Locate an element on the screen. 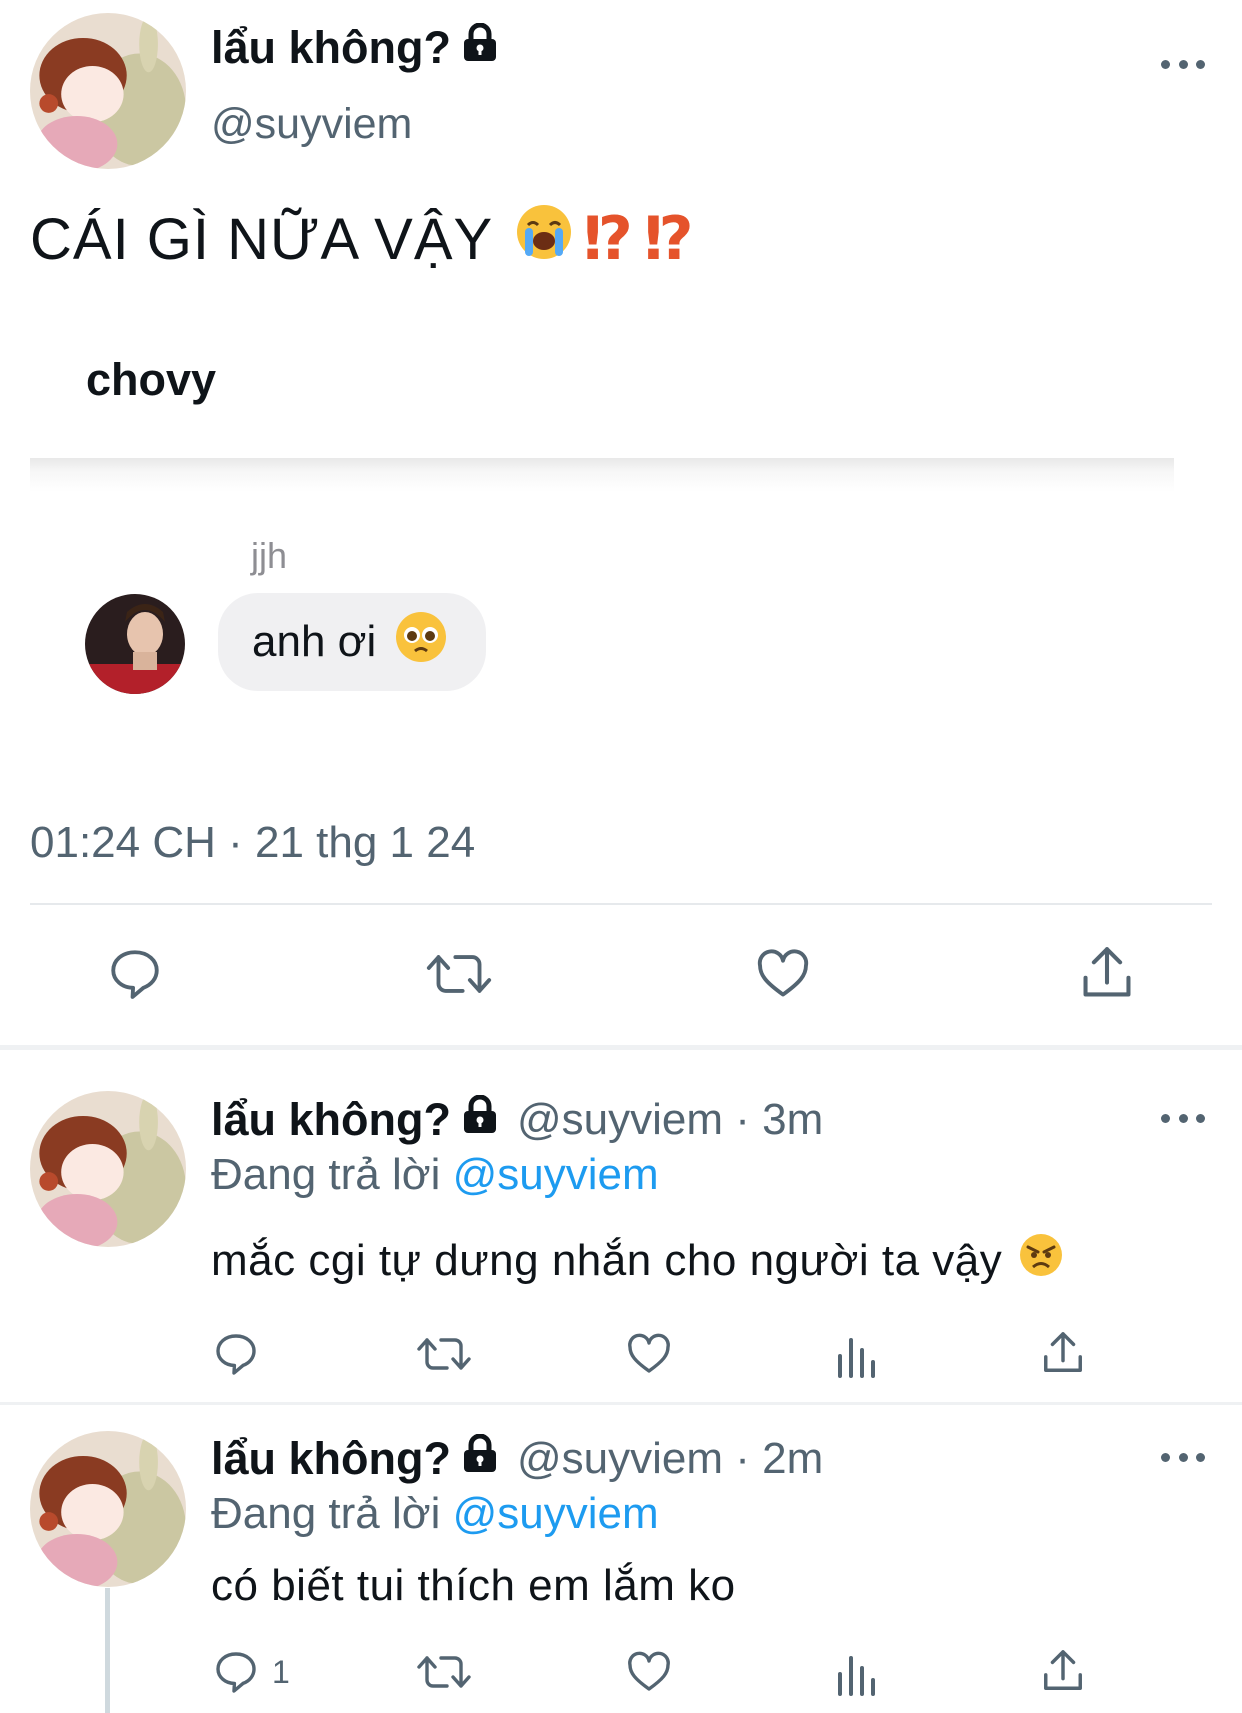 The image size is (1242, 1713). author-avatar is located at coordinates (108, 91).